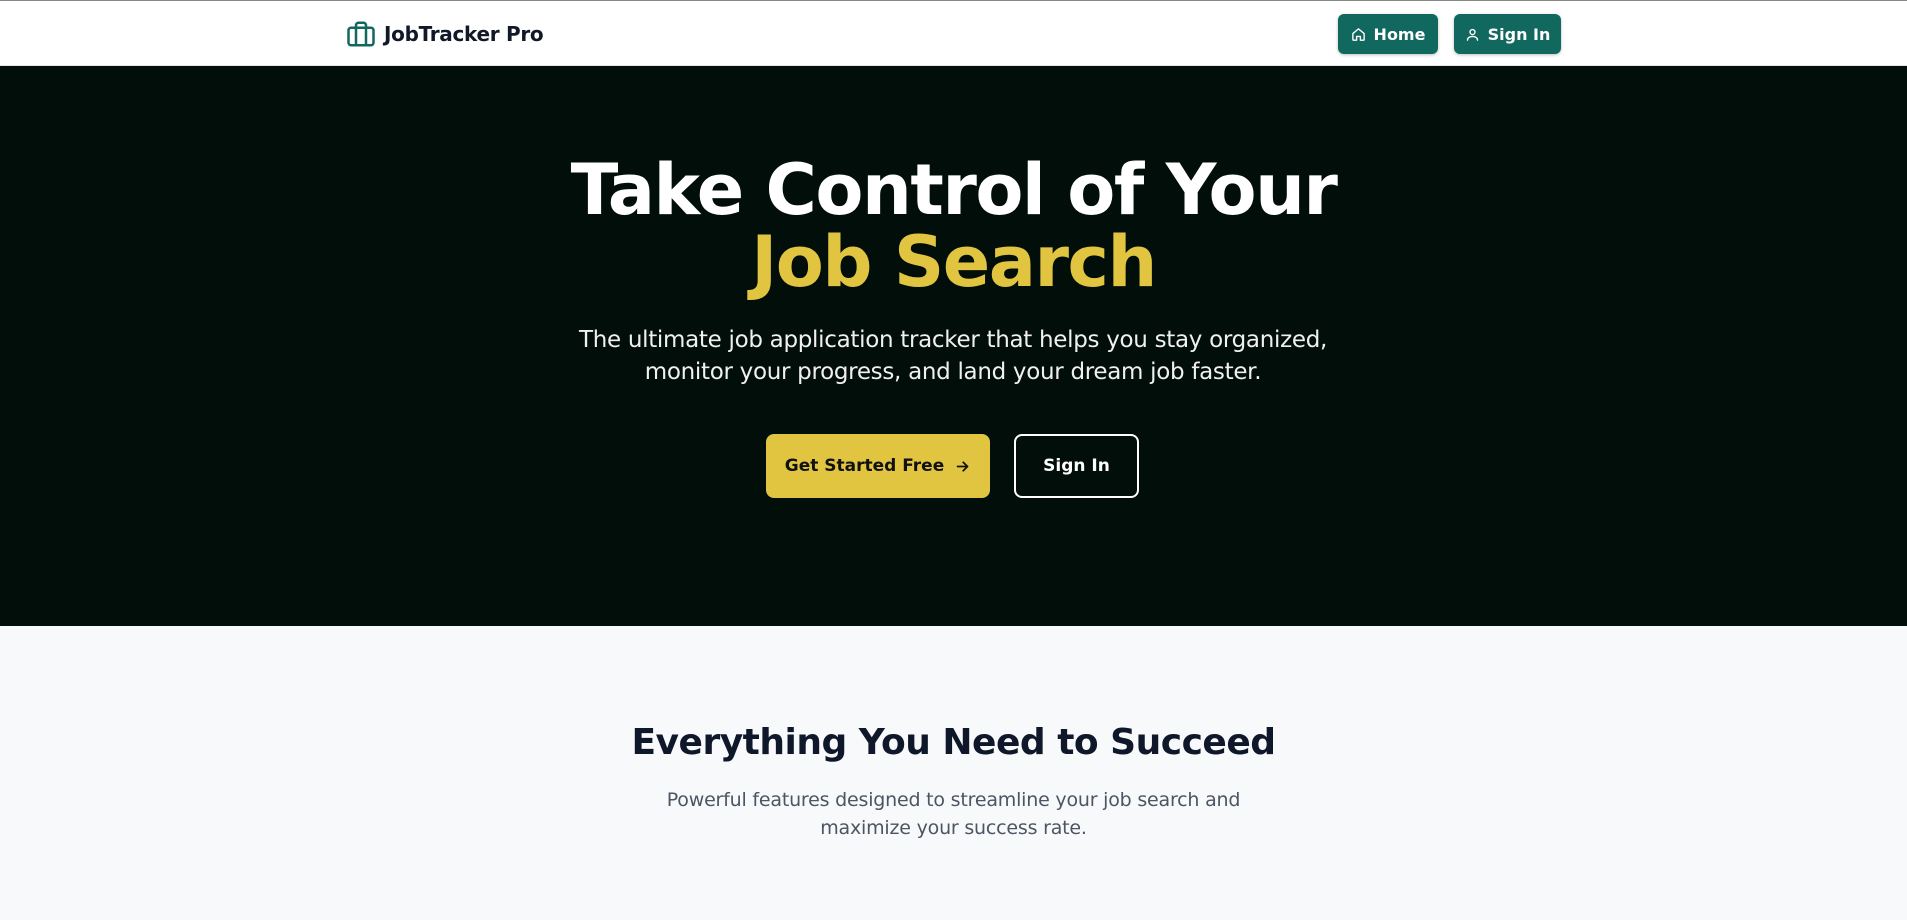 Image resolution: width=1907 pixels, height=920 pixels. I want to click on hero-sign-in-label: Sign In, so click(1076, 466).